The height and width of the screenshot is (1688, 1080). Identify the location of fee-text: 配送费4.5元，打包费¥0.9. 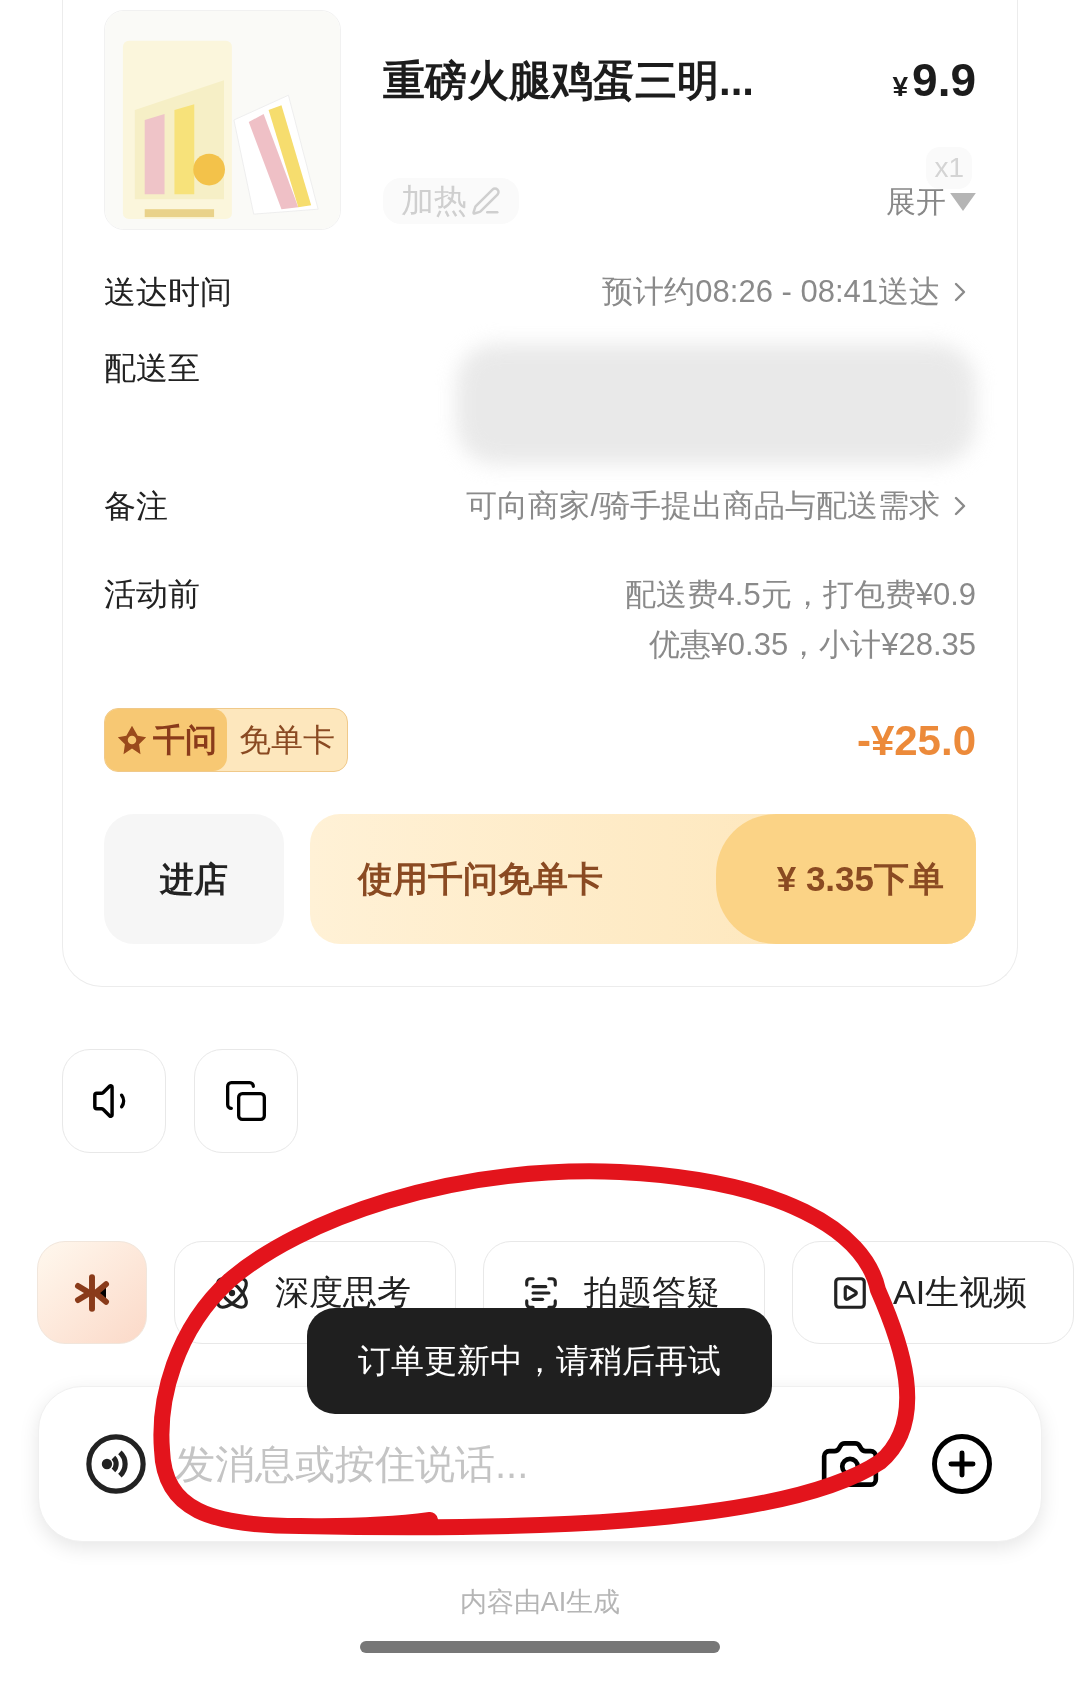
(800, 595).